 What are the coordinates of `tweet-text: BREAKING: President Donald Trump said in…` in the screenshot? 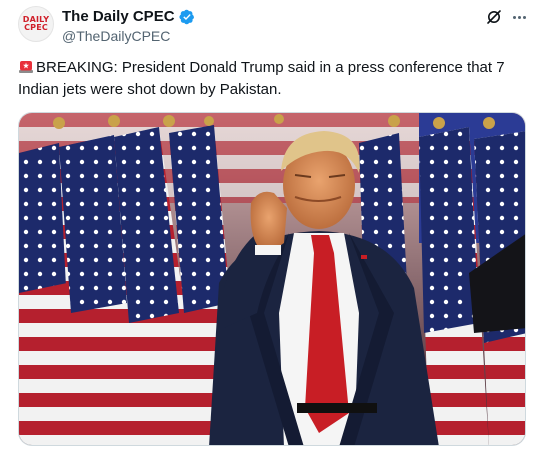 It's located at (271, 79).